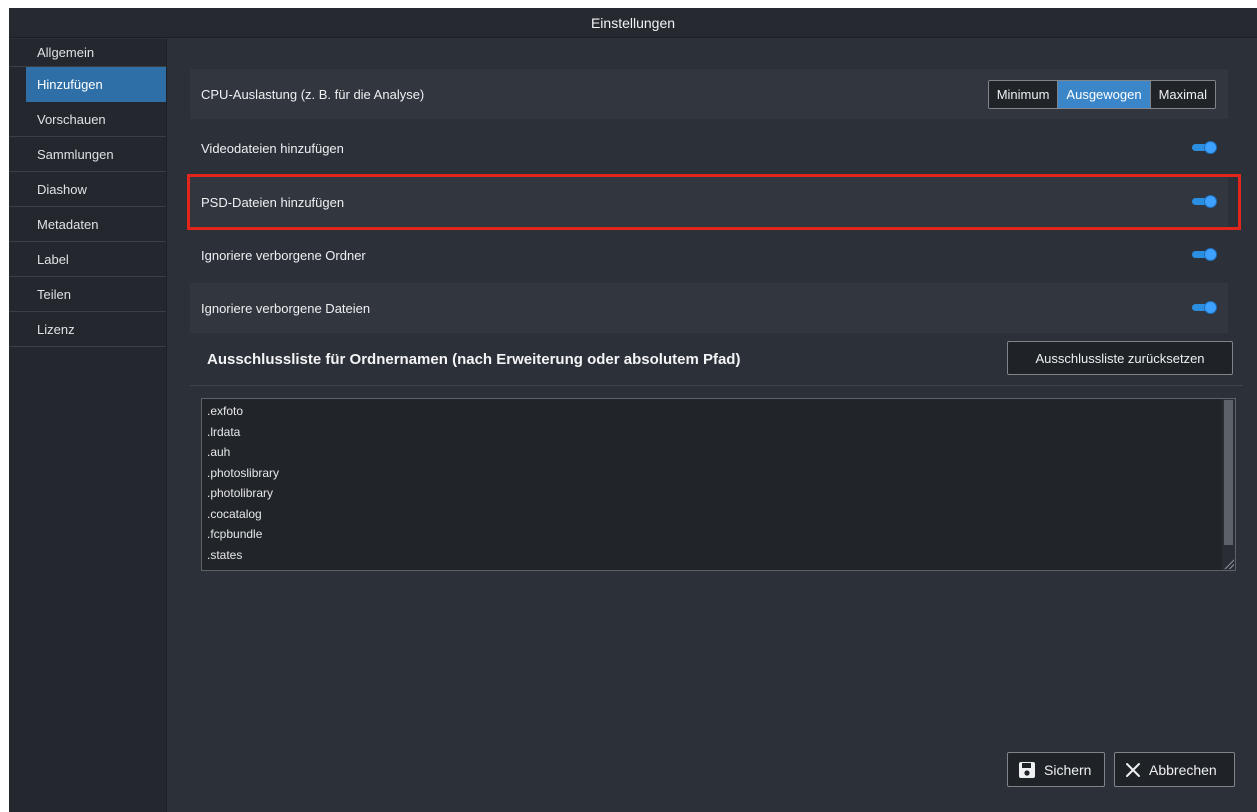 This screenshot has width=1257, height=812. What do you see at coordinates (709, 202) in the screenshot?
I see `toggle-row-psd: PSD-Dateien hinzufügen` at bounding box center [709, 202].